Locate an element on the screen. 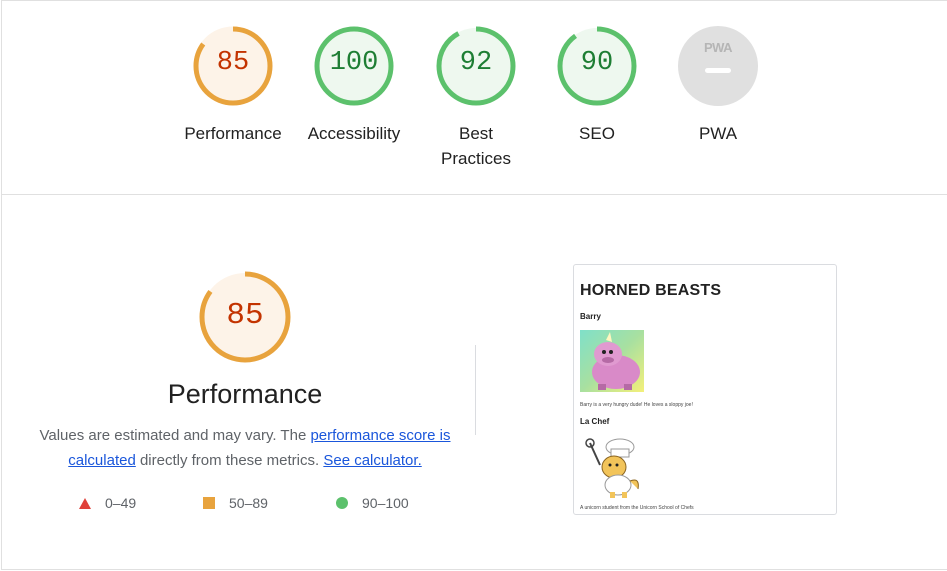 Image resolution: width=947 pixels, height=571 pixels. legend-pass: 90–100 is located at coordinates (372, 503).